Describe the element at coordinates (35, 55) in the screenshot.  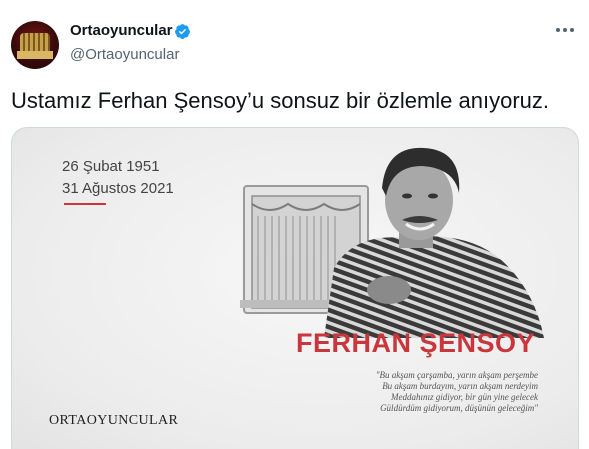
I see `avatar-floor-graphic` at that location.